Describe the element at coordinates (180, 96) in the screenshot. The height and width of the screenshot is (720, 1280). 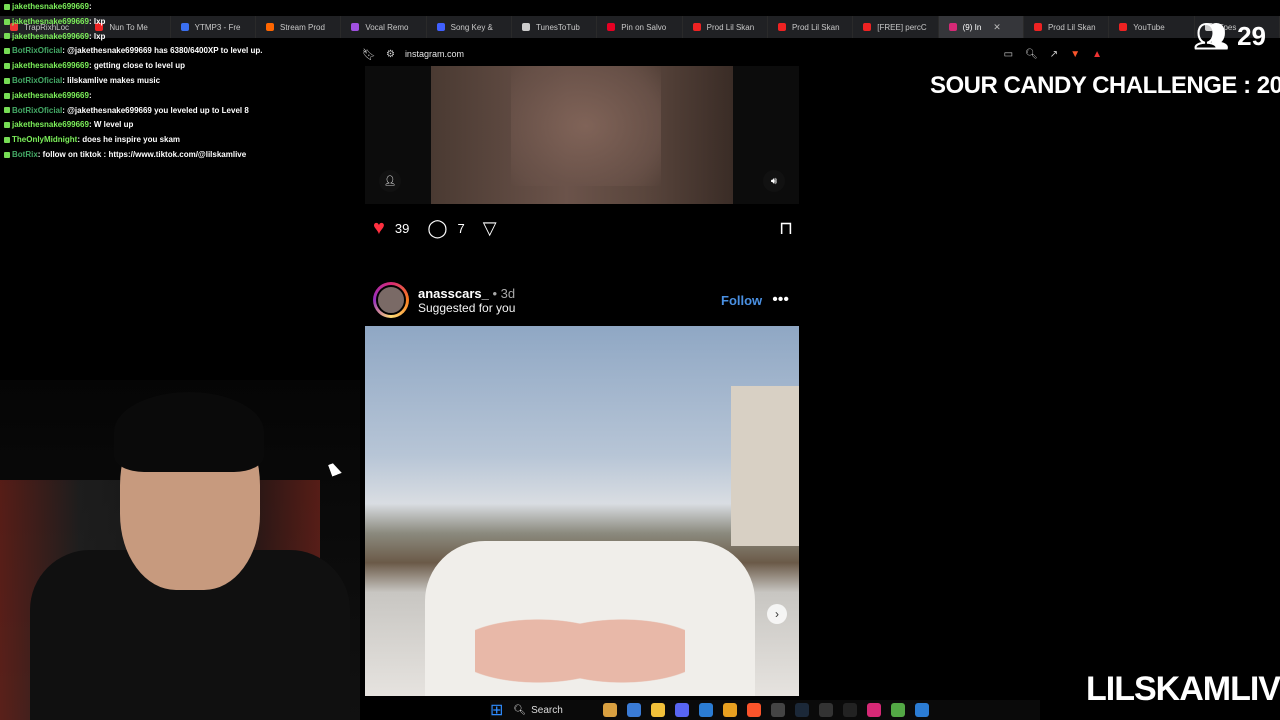
I see `chat-message: jakethesnake699669:` at that location.